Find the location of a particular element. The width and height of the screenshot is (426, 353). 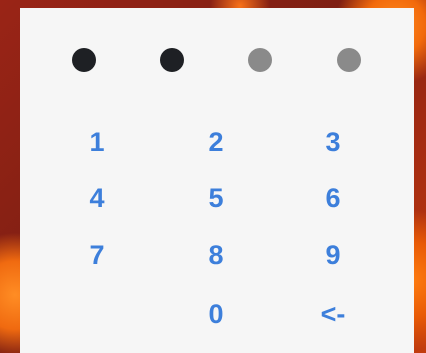

key-5: 5 is located at coordinates (216, 198).